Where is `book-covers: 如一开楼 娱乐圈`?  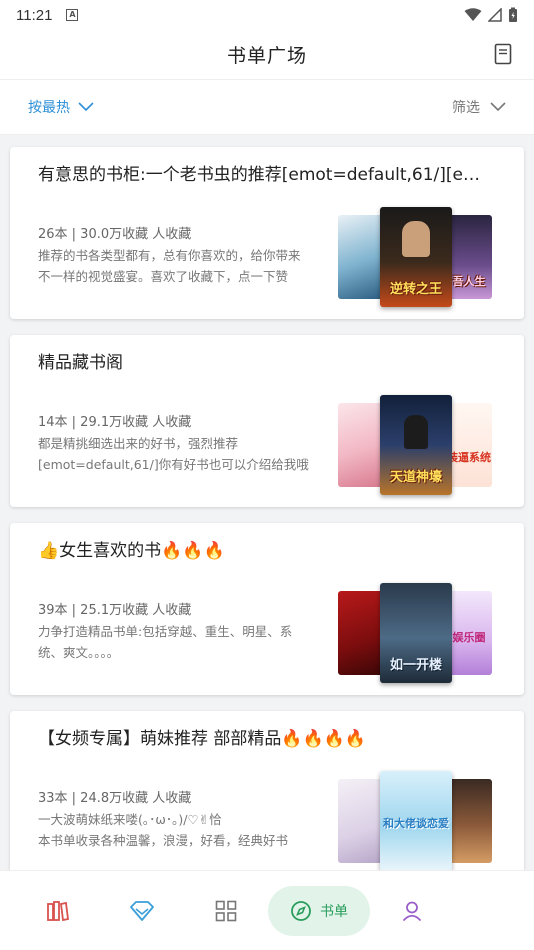 book-covers: 如一开楼 娱乐圈 is located at coordinates (416, 633).